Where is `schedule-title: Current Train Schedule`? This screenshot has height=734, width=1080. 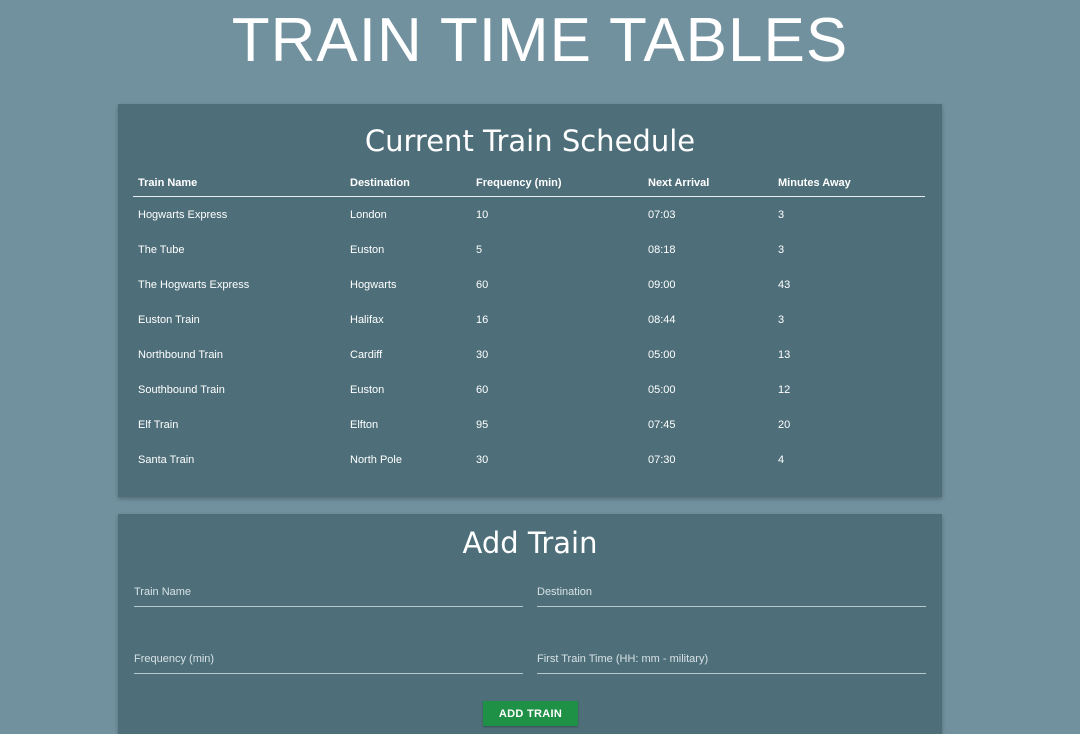
schedule-title: Current Train Schedule is located at coordinates (530, 141).